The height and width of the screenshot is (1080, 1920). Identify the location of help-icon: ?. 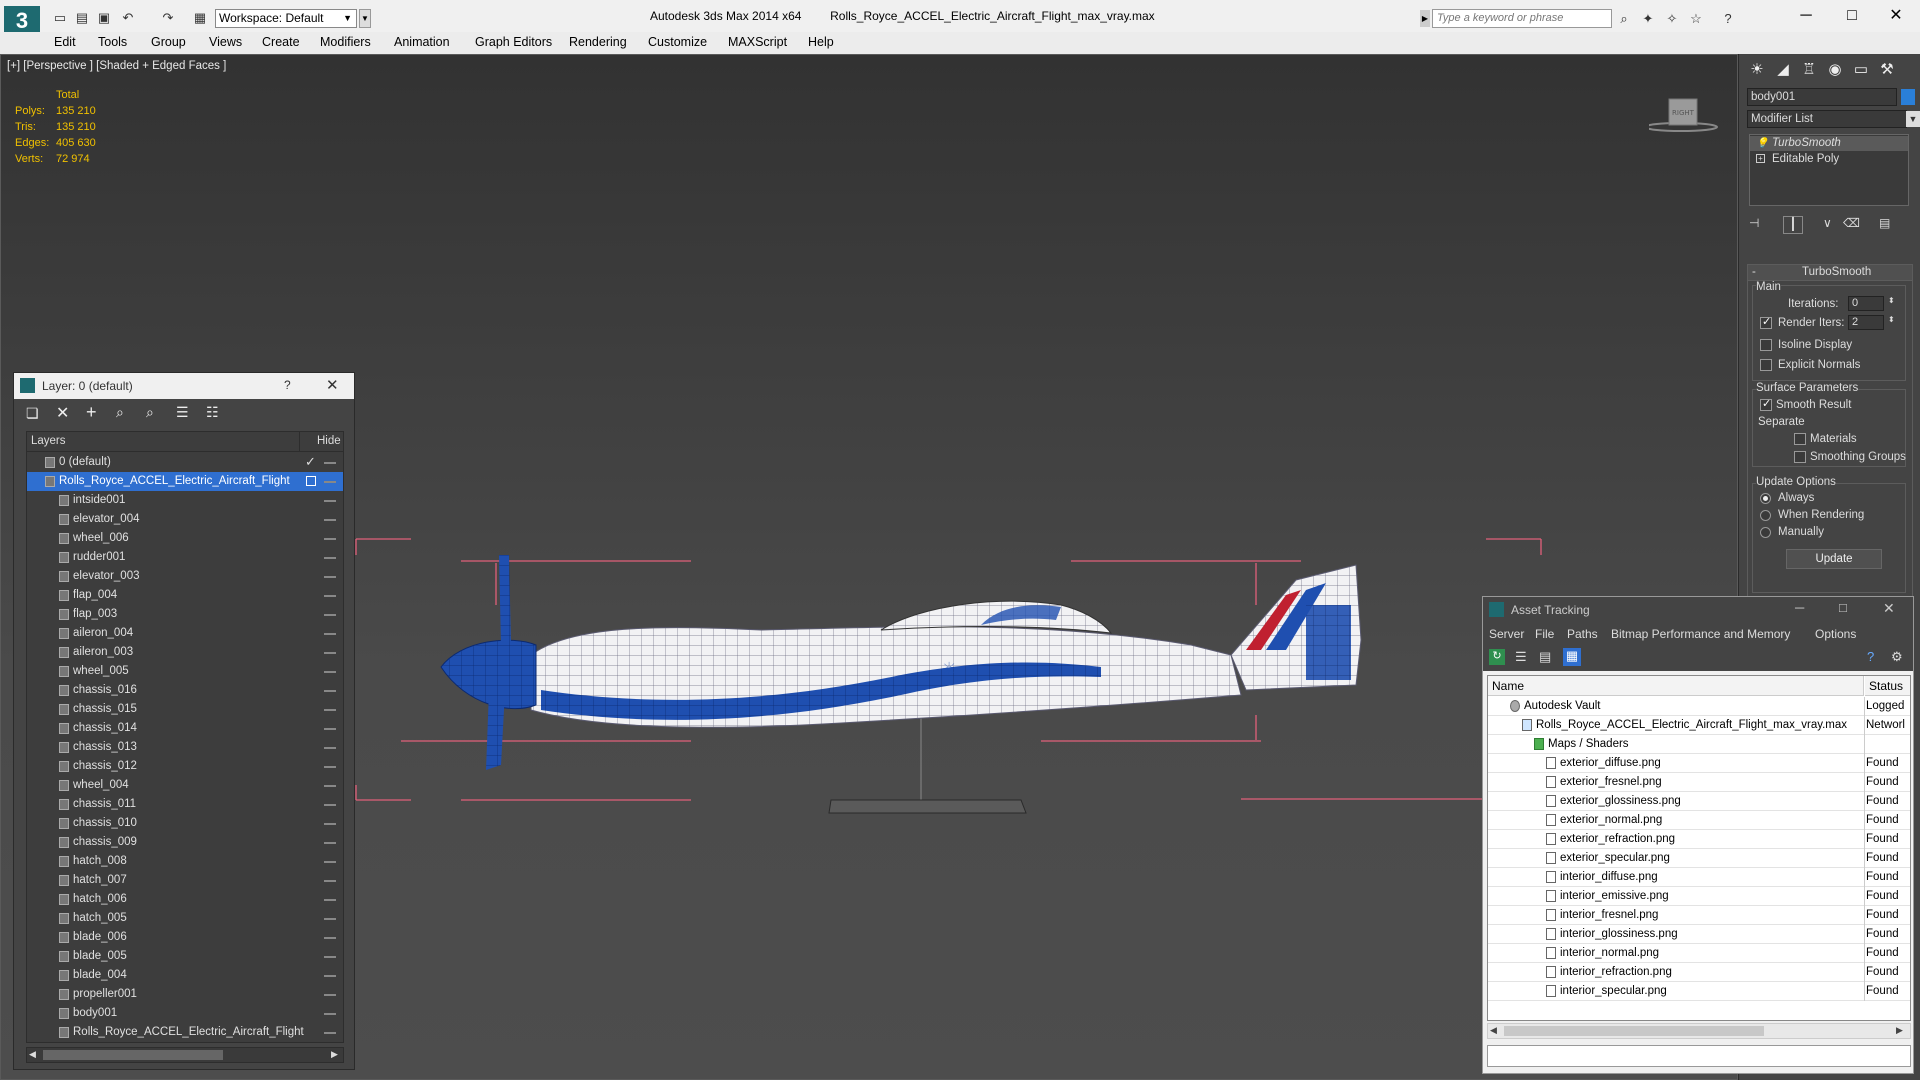
(1870, 656).